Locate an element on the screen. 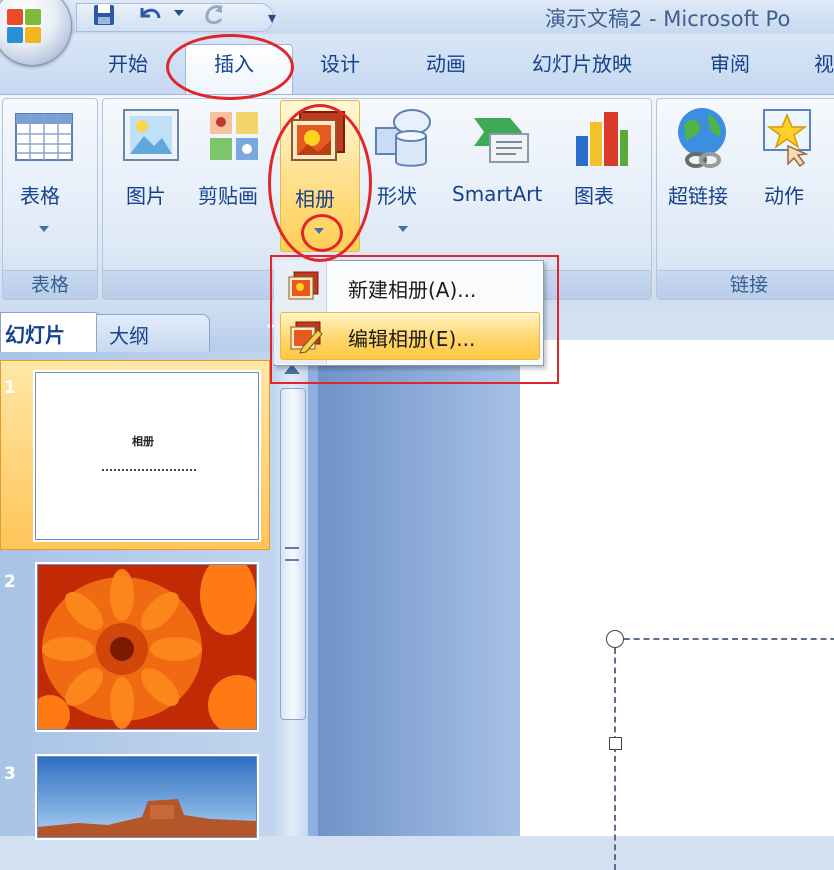  table-dropdown-icon is located at coordinates (44, 229).